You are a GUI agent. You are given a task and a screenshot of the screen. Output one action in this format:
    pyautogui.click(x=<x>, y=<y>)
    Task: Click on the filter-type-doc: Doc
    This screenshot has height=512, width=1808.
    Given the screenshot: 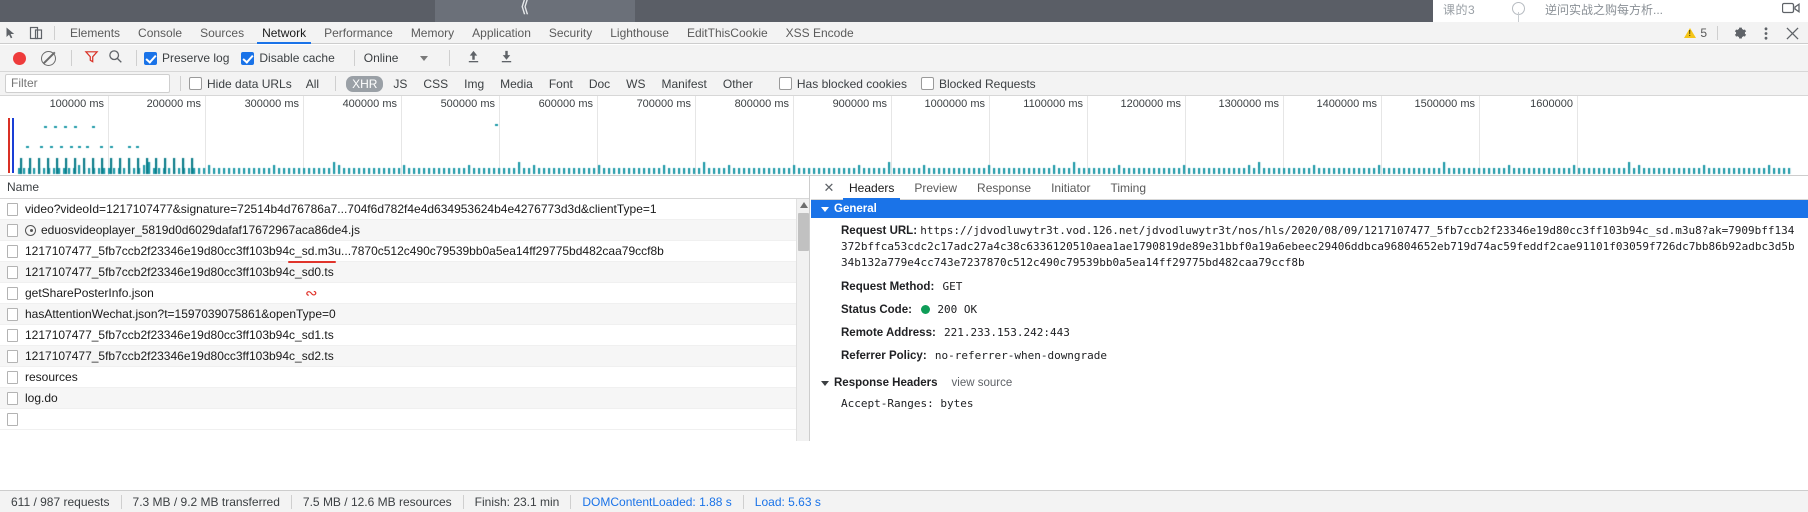 What is the action you would take?
    pyautogui.click(x=599, y=84)
    